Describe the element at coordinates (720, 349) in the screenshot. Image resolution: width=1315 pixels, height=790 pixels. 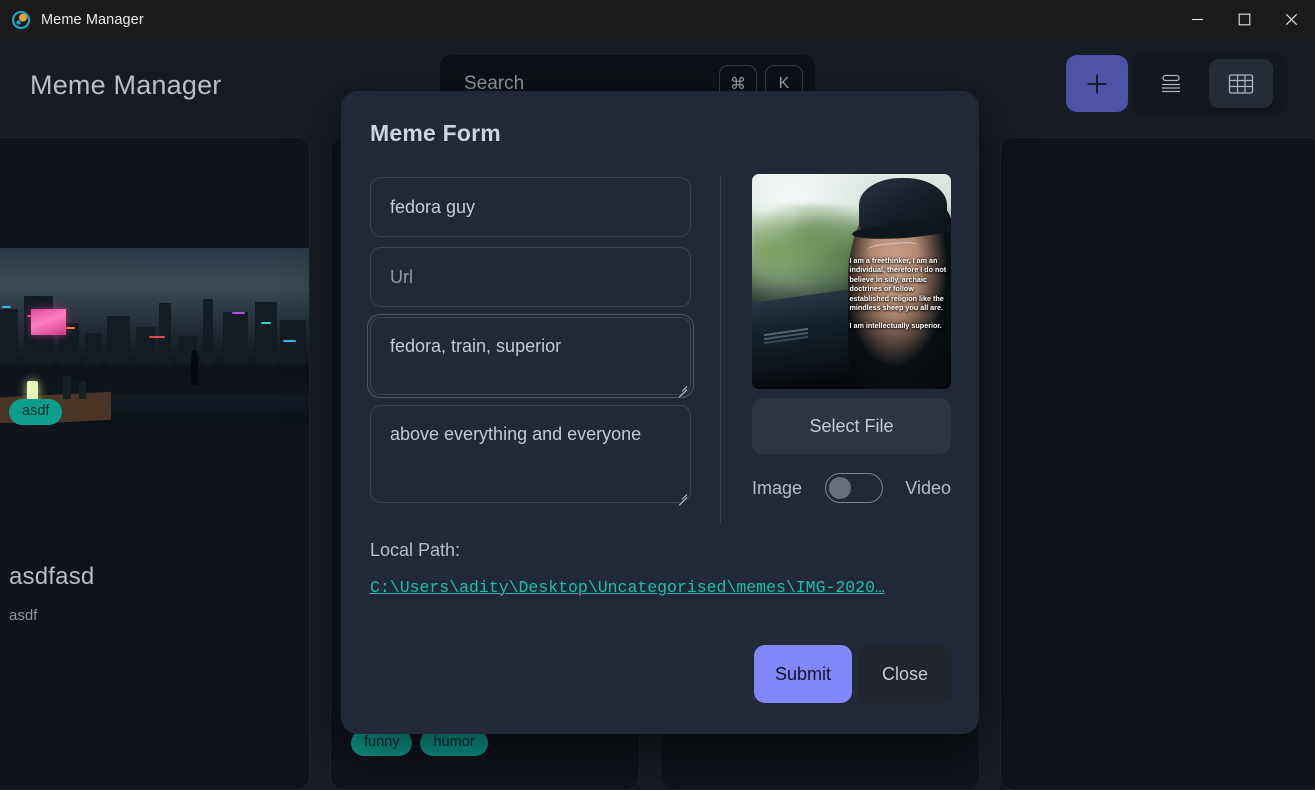
I see `vertical-divider` at that location.